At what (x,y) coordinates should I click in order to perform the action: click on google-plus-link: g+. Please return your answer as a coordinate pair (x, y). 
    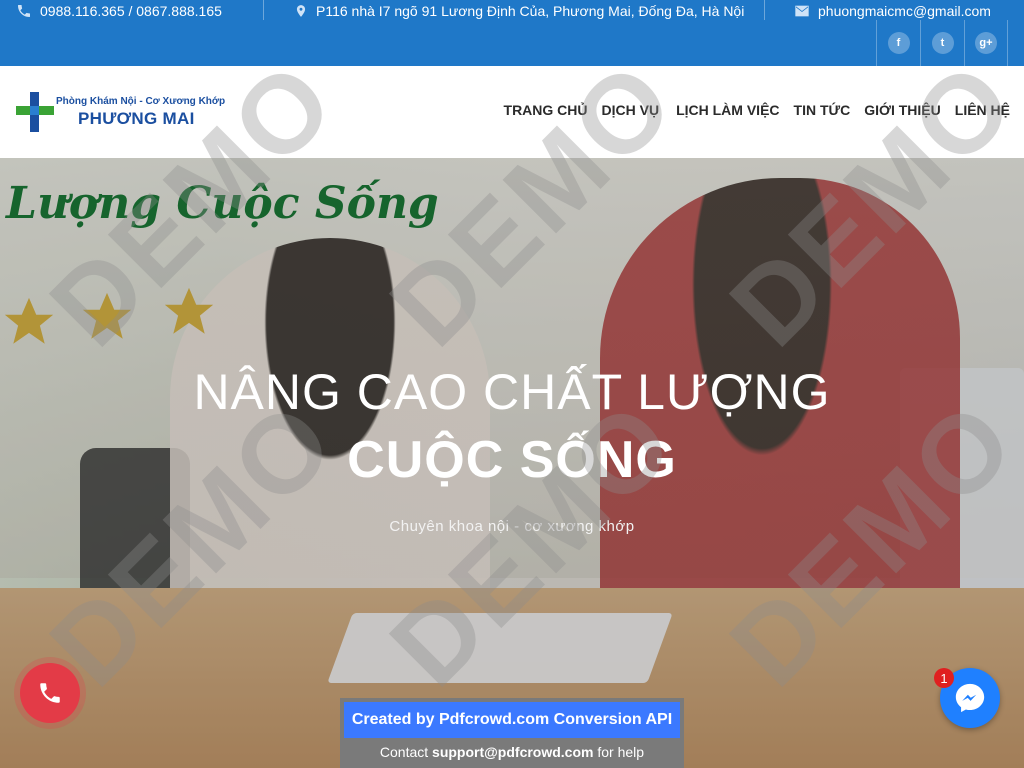
    Looking at the image, I should click on (986, 43).